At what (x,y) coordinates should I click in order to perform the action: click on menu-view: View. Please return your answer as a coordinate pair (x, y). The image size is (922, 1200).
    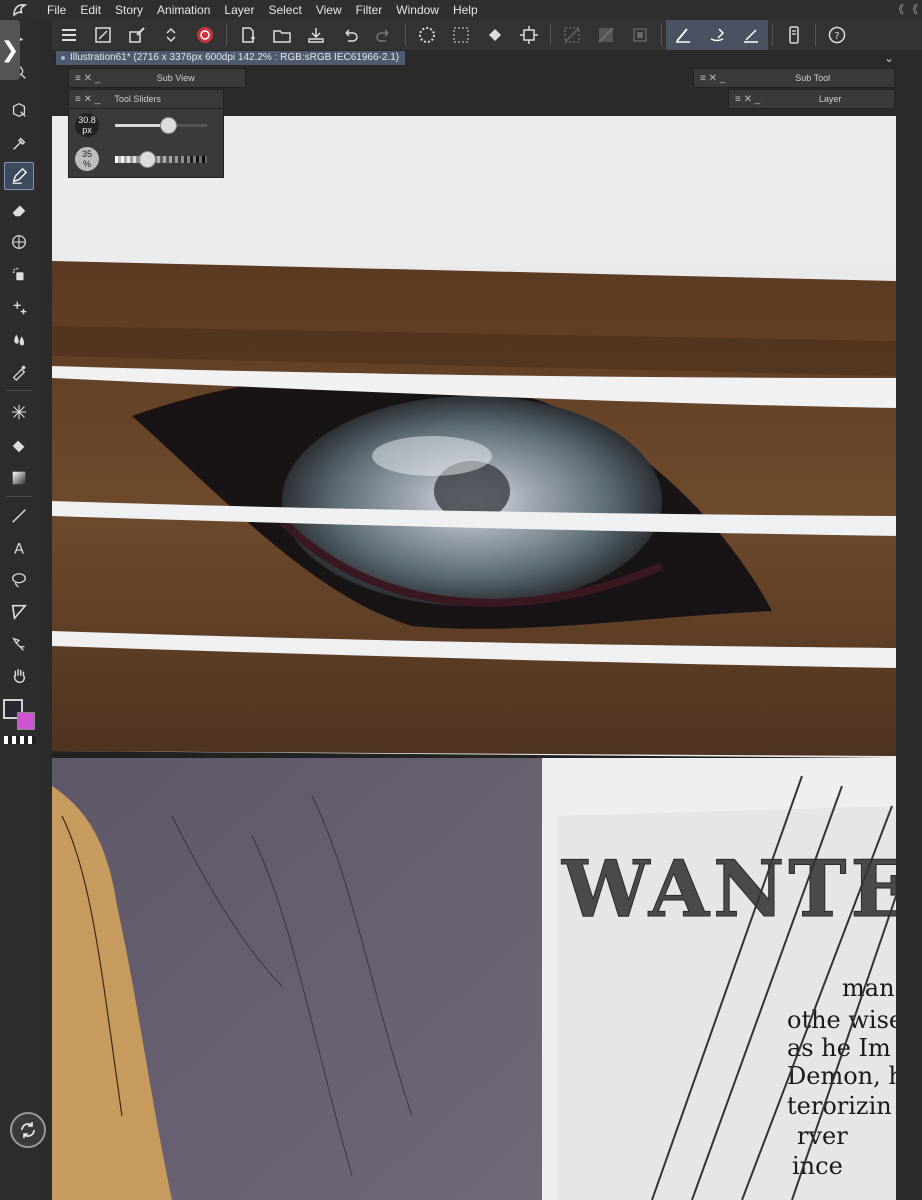
    Looking at the image, I should click on (329, 10).